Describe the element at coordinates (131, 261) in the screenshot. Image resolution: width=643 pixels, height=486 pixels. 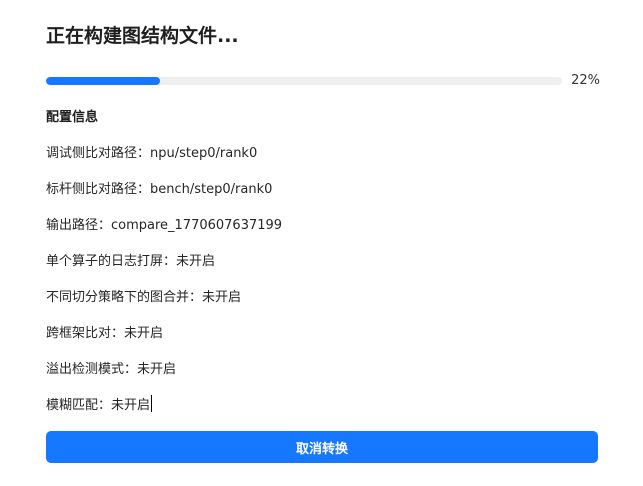
I see `config-op-log-print: 单个算子的日志打屏：未开启` at that location.